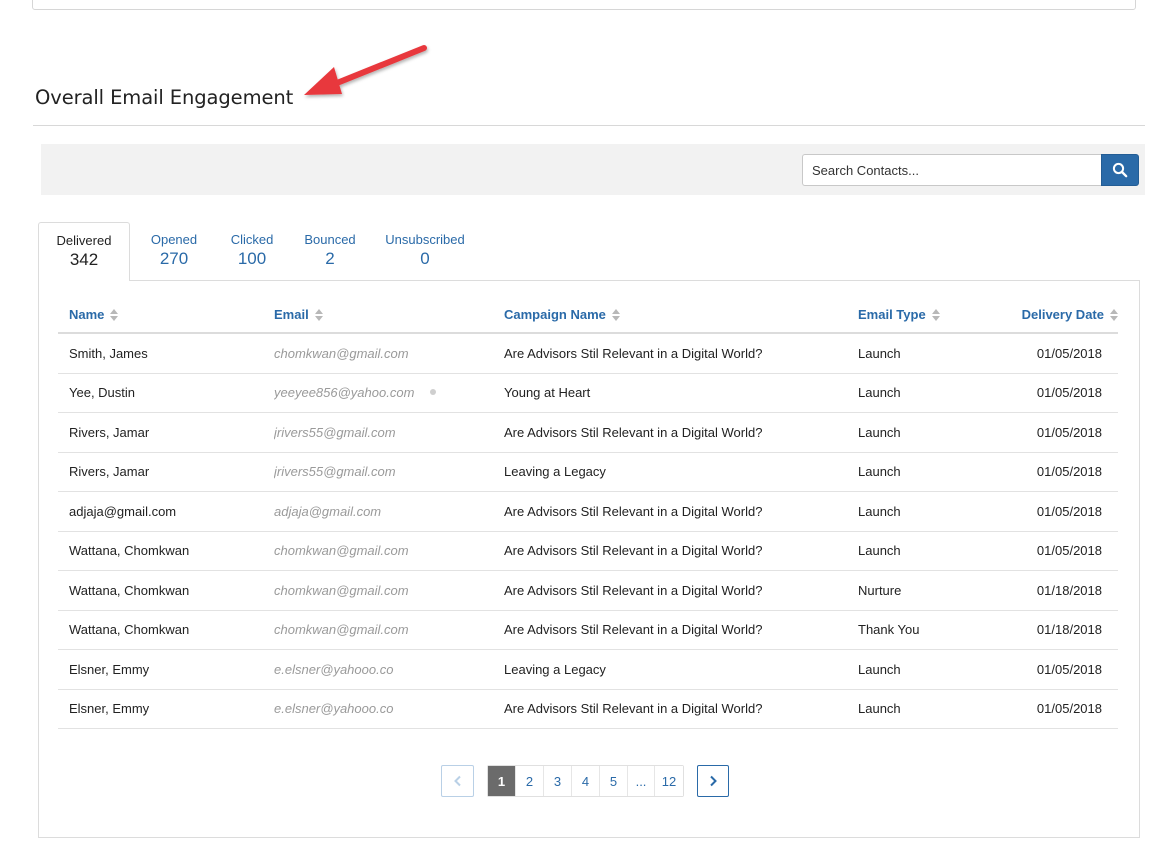 Image resolution: width=1165 pixels, height=856 pixels. I want to click on chevron-left-icon, so click(457, 781).